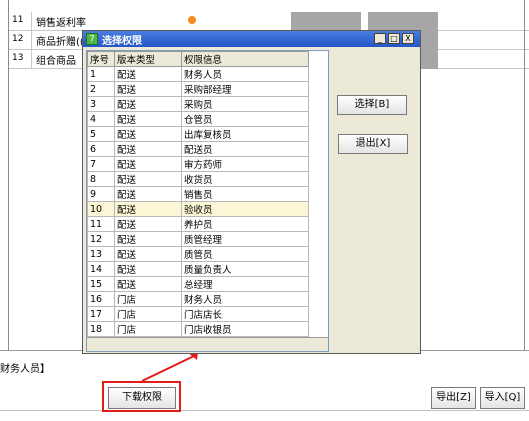  I want to click on row-number-cell: 10, so click(101, 209).